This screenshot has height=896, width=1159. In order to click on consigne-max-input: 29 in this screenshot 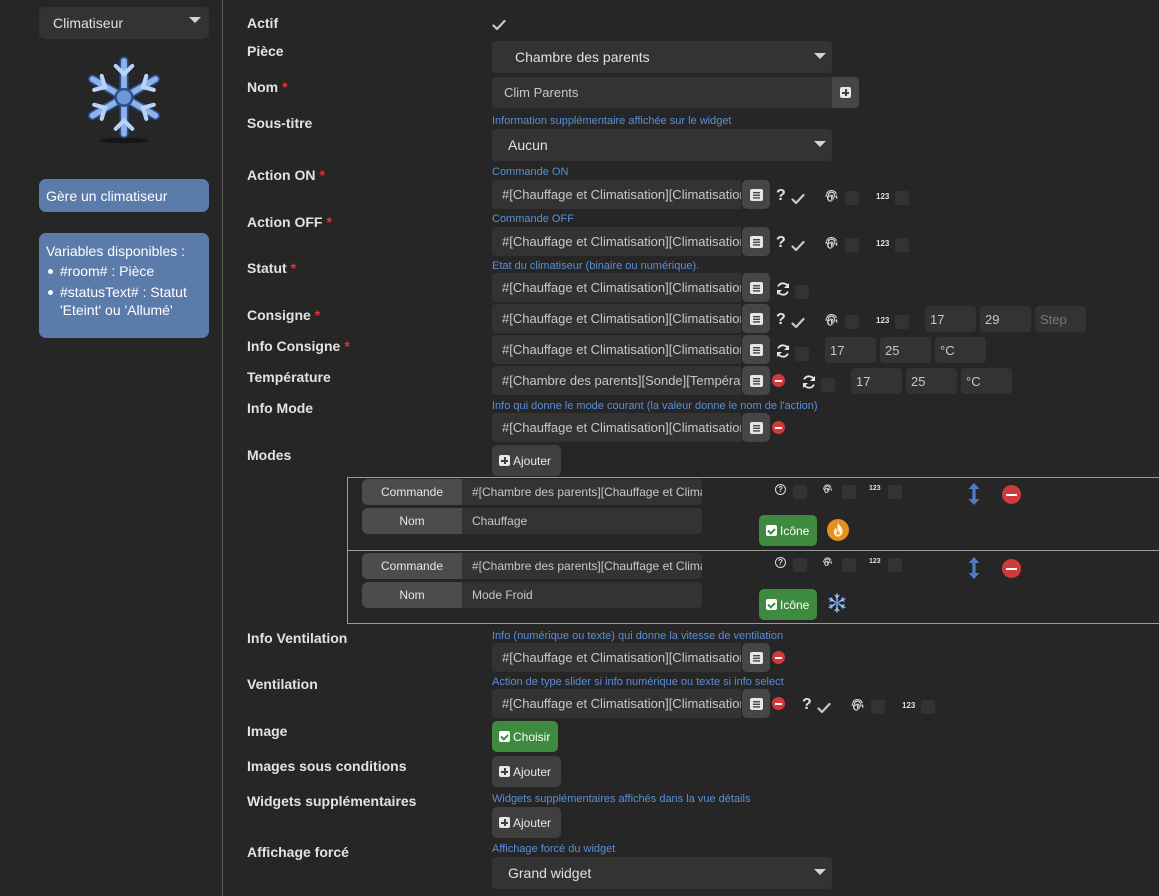, I will do `click(1005, 319)`.